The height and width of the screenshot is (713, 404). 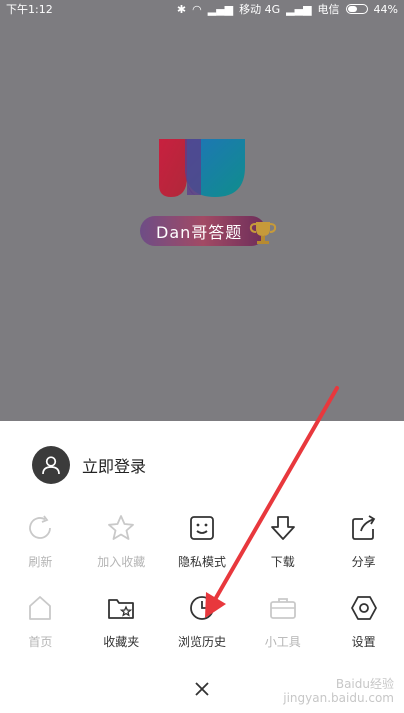 What do you see at coordinates (201, 562) in the screenshot?
I see `menu-item-label: 隐私模式` at bounding box center [201, 562].